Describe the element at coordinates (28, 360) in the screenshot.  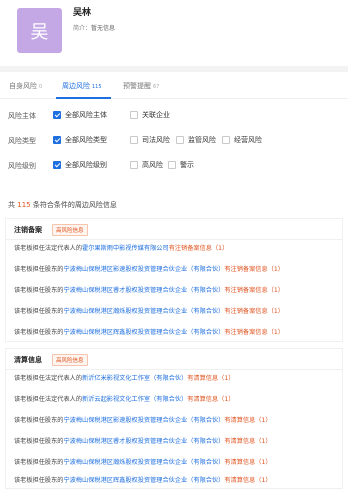
I see `section-title: 清算信息` at that location.